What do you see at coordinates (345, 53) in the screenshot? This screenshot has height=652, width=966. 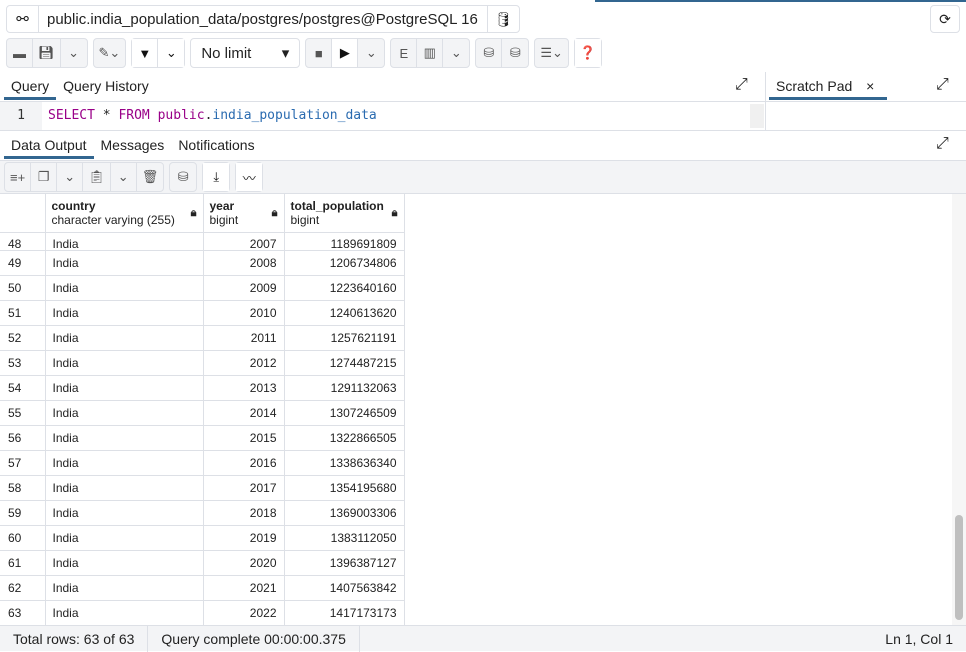 I see `execute-icon: ▶` at bounding box center [345, 53].